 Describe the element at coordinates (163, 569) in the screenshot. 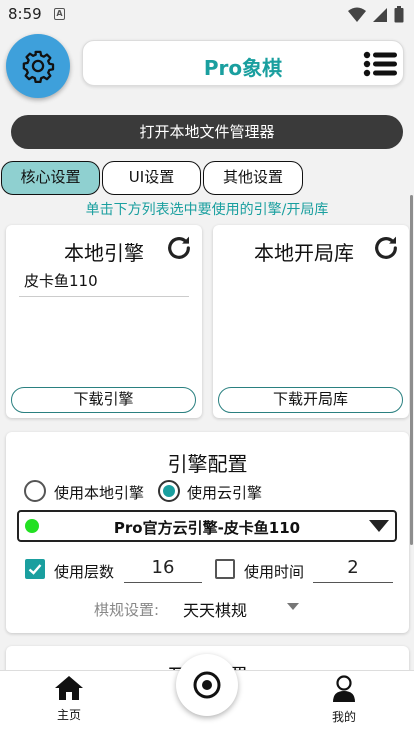

I see `depth-input: 16` at that location.